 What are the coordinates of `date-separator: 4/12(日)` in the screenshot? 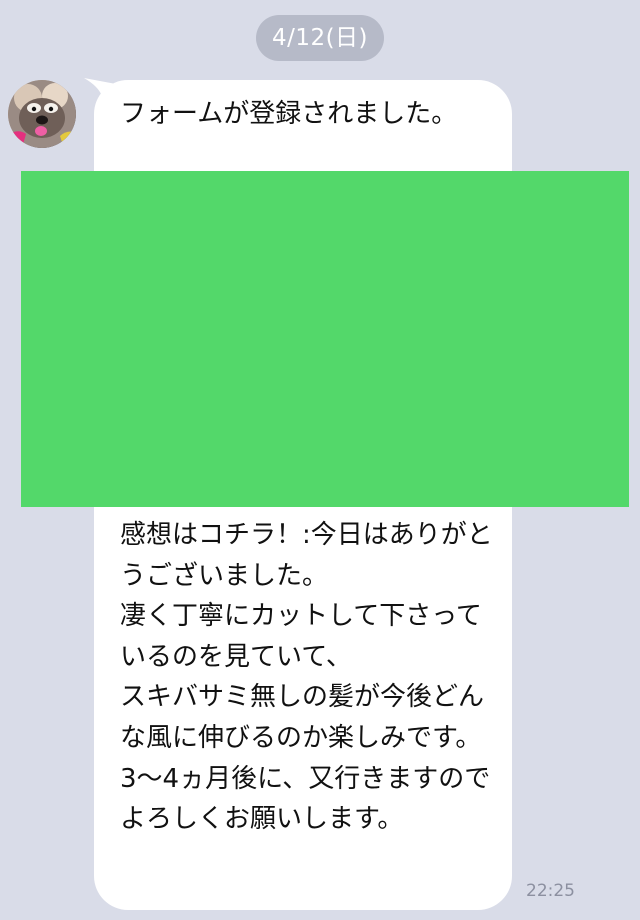 It's located at (320, 38).